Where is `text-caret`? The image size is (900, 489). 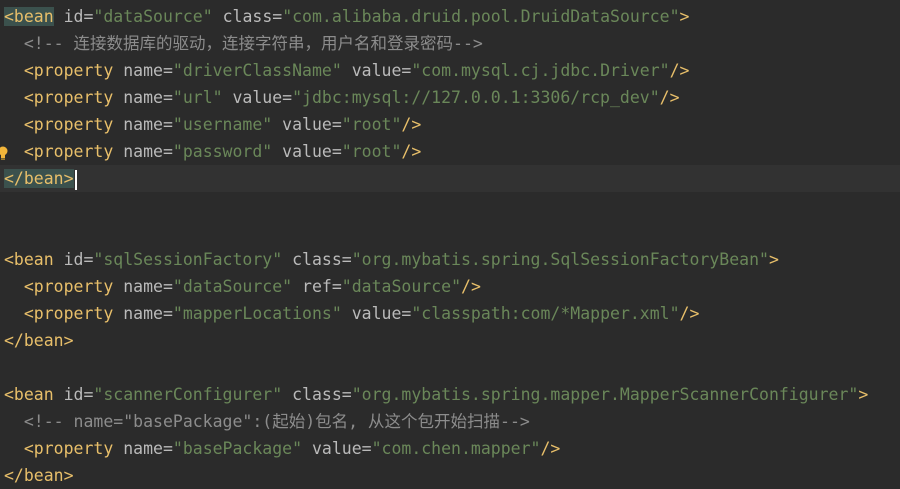
text-caret is located at coordinates (75, 179).